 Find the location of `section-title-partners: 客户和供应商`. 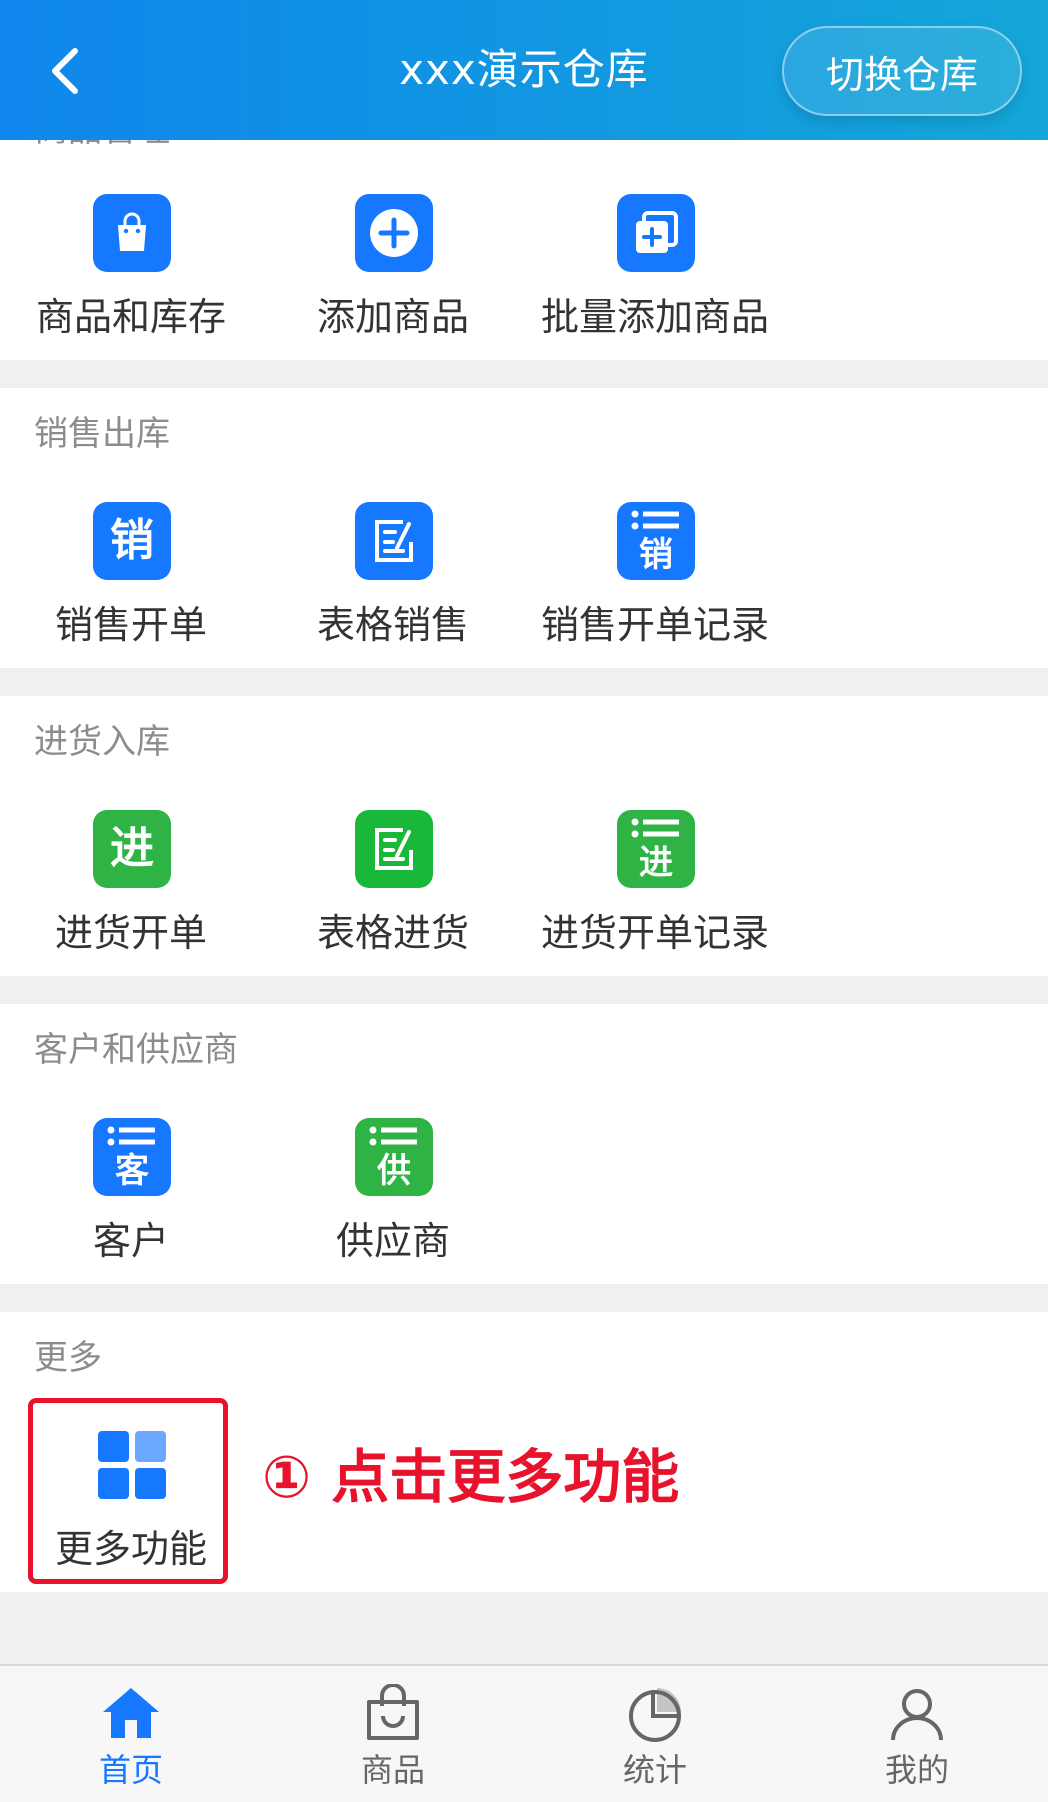

section-title-partners: 客户和供应商 is located at coordinates (136, 1050).